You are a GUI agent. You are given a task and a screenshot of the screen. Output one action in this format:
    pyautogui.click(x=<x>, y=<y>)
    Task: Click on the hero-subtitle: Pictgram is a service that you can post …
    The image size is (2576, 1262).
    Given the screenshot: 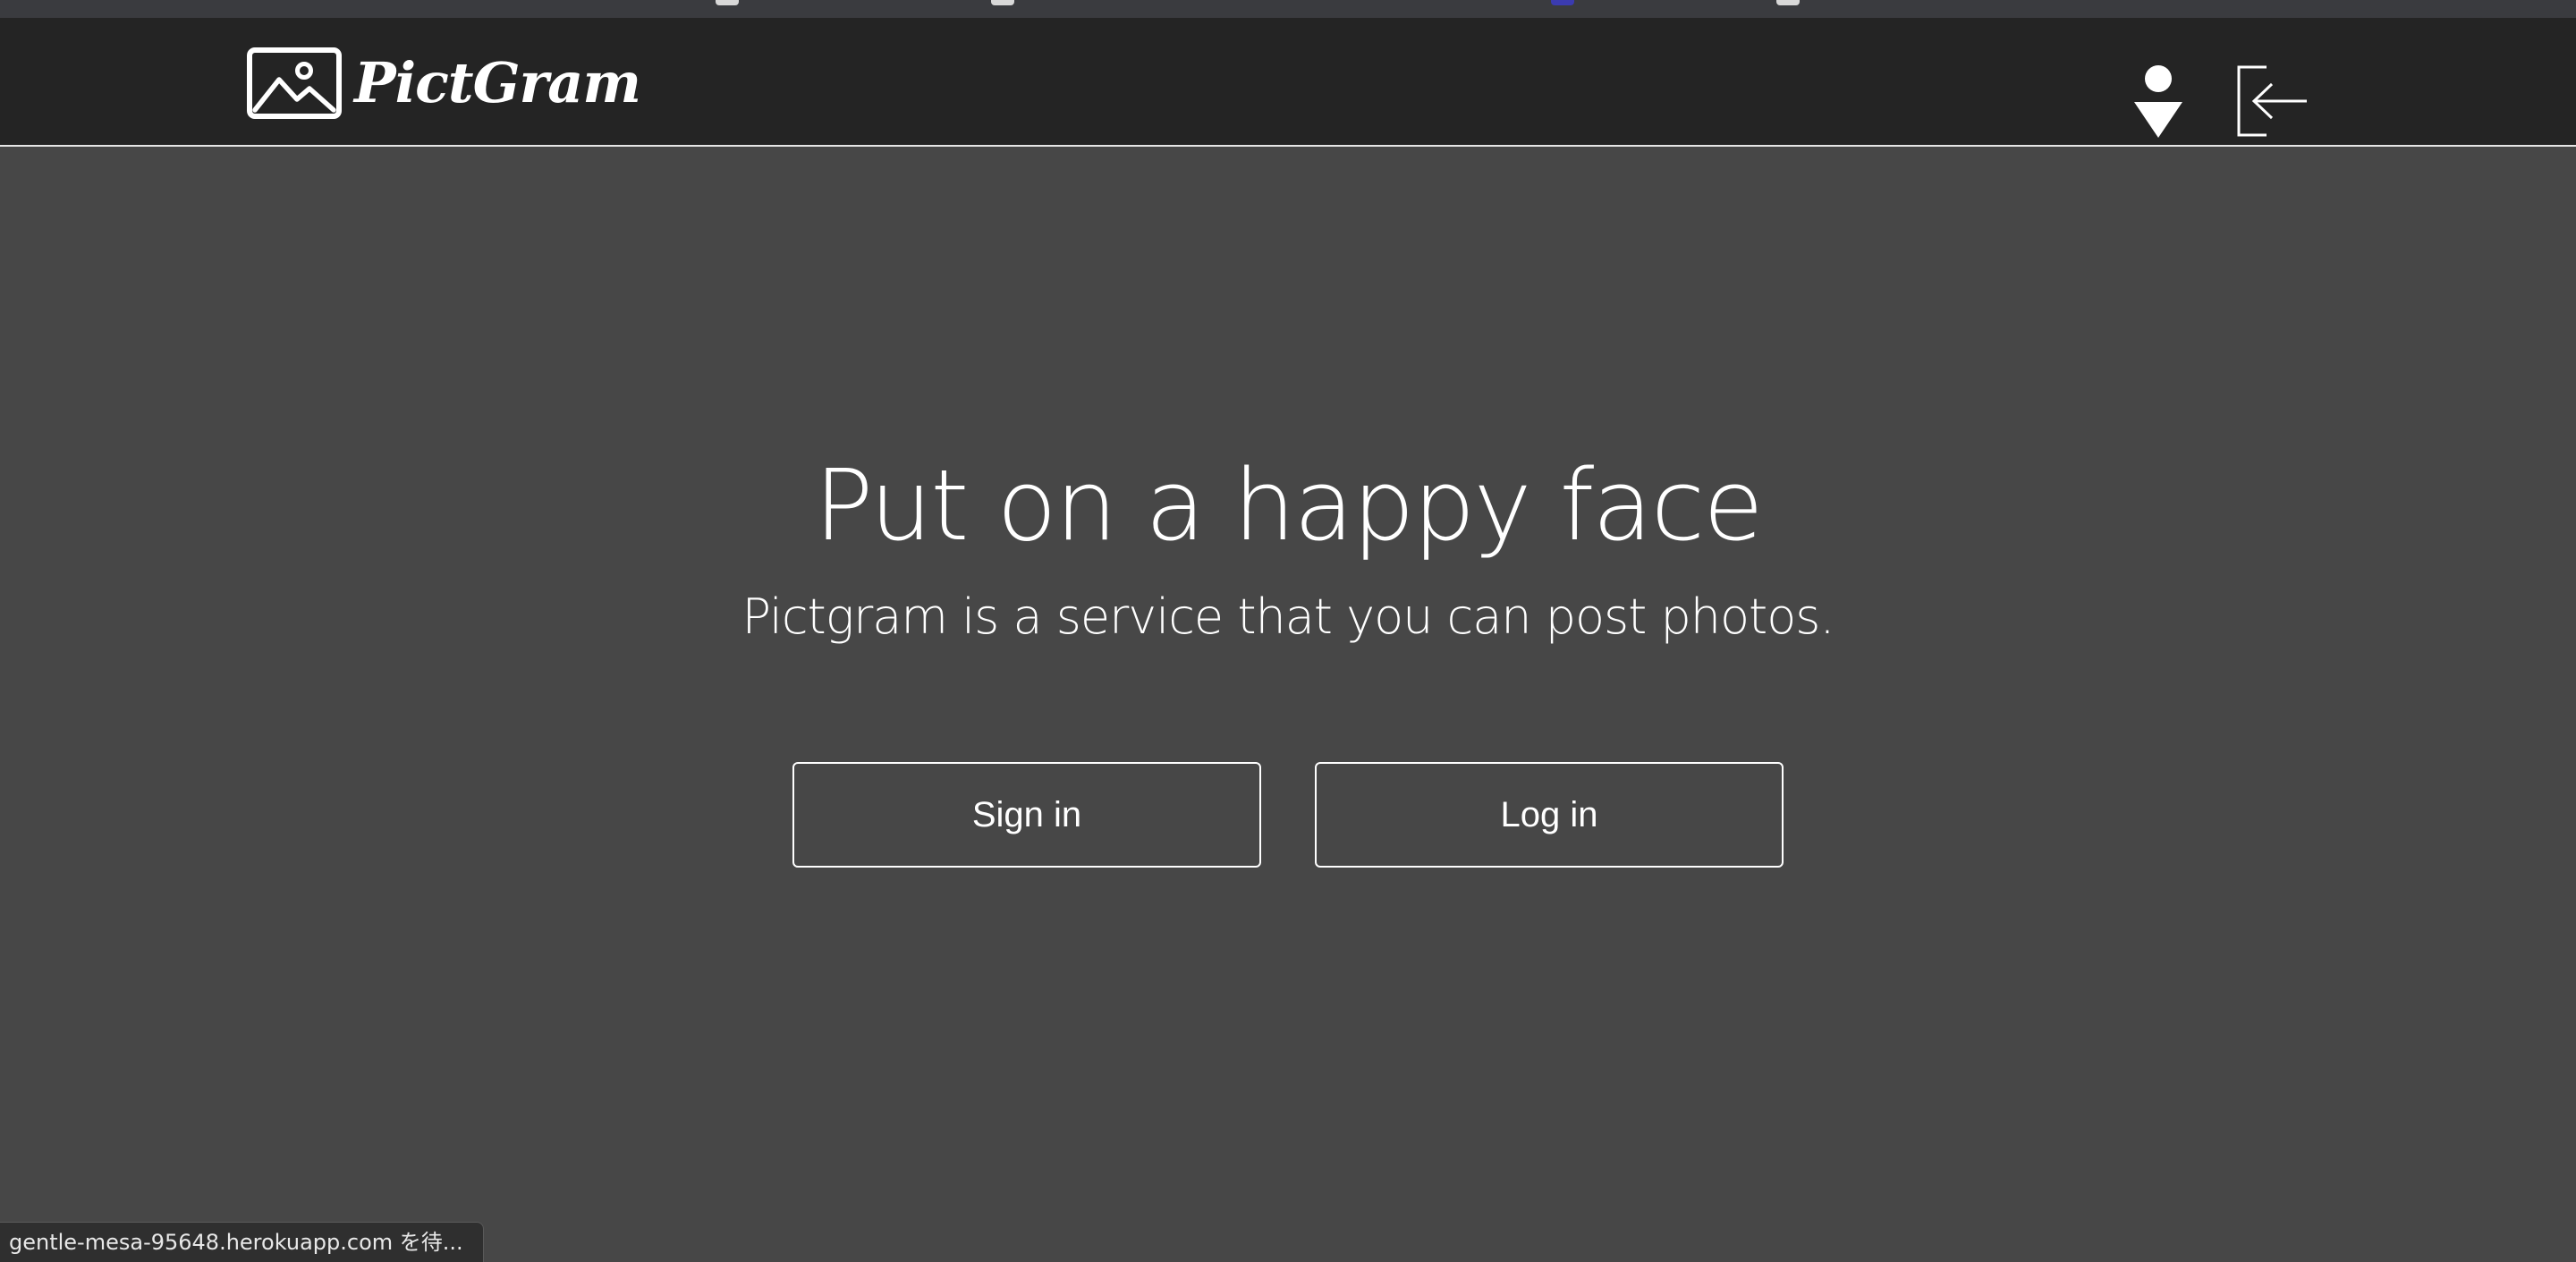 What is the action you would take?
    pyautogui.click(x=1288, y=617)
    